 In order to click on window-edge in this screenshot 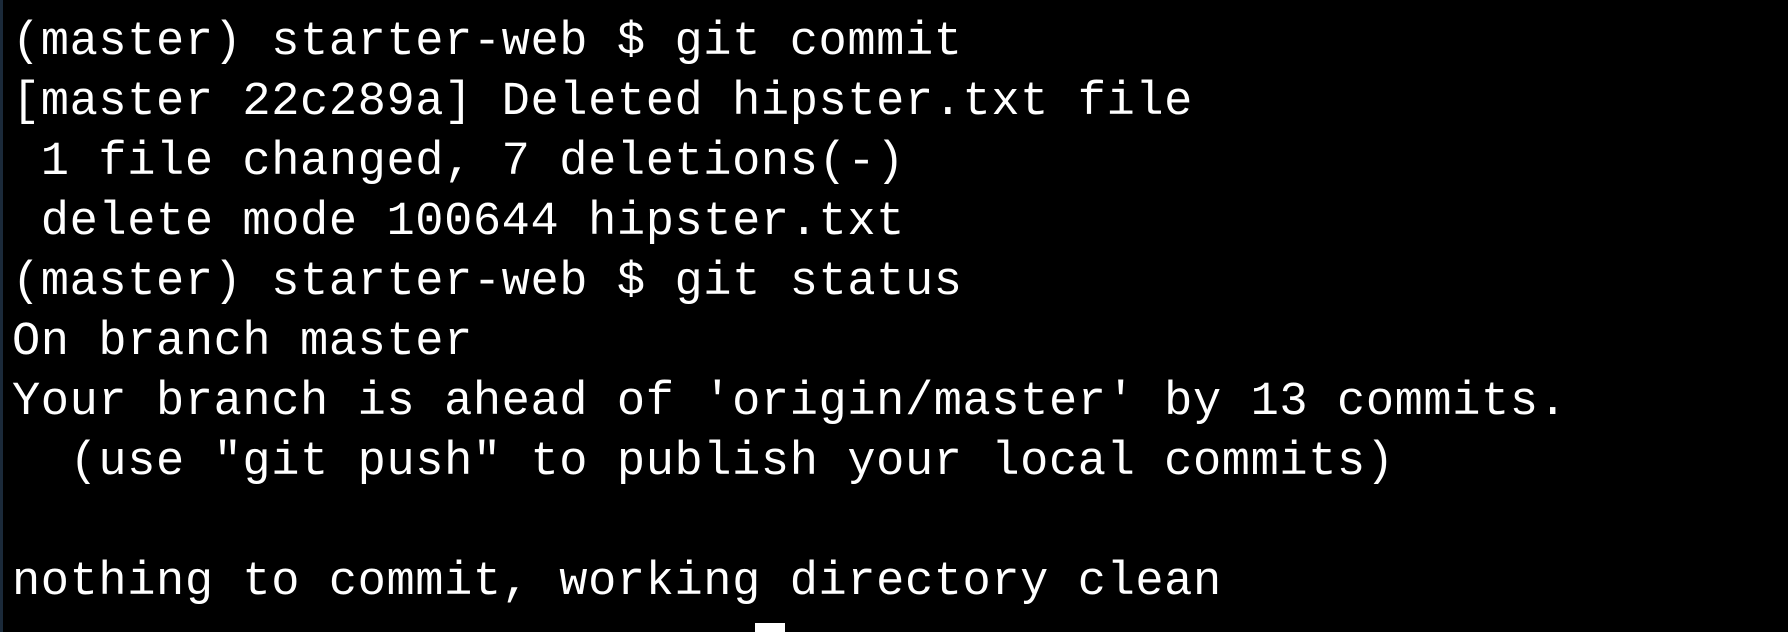, I will do `click(1, 316)`.